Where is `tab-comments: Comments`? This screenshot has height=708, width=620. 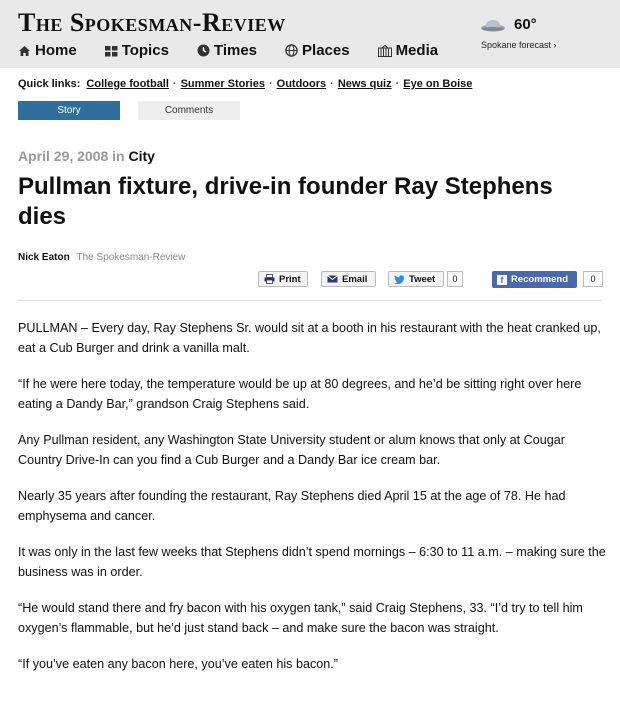
tab-comments: Comments is located at coordinates (189, 110).